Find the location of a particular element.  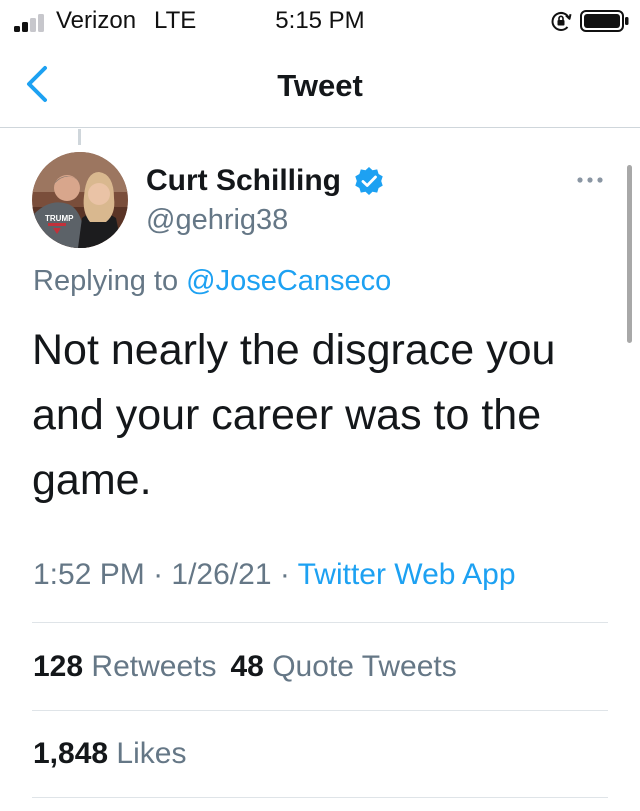

reply-prefix: Replying to is located at coordinates (110, 281).